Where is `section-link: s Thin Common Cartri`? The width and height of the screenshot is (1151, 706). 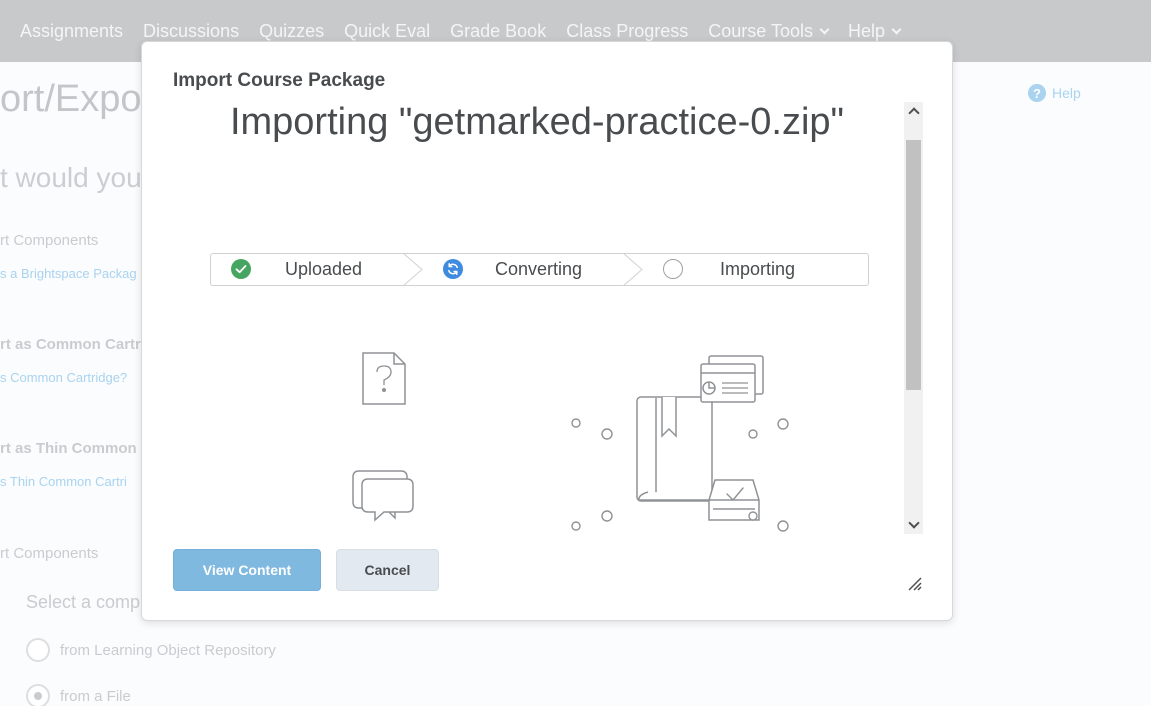
section-link: s Thin Common Cartri is located at coordinates (63, 481).